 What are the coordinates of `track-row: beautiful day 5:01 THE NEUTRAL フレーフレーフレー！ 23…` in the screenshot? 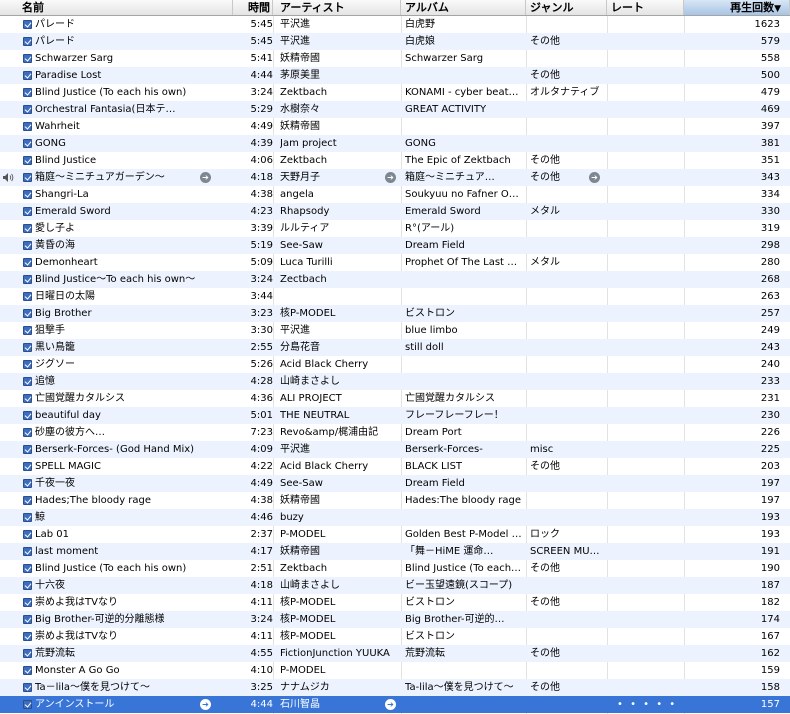 It's located at (395, 415).